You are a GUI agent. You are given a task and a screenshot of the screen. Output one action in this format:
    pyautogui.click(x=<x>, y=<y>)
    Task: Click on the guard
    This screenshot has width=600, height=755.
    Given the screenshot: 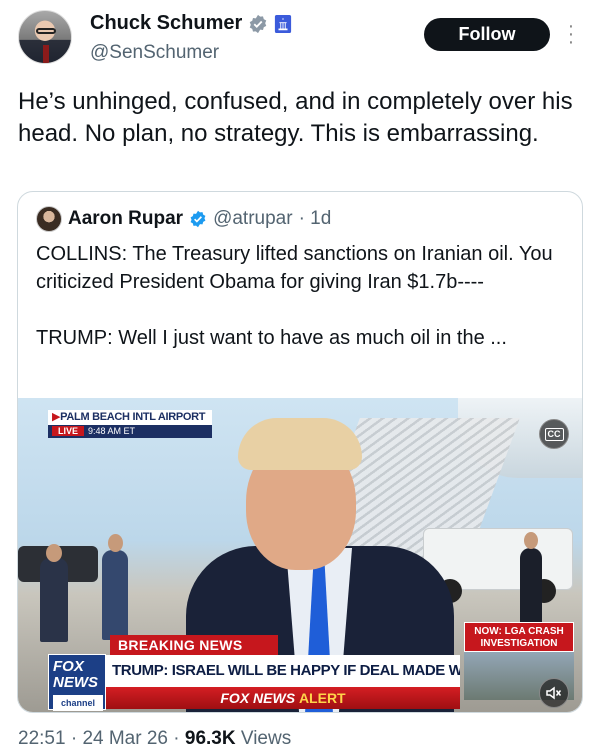 What is the action you would take?
    pyautogui.click(x=115, y=595)
    